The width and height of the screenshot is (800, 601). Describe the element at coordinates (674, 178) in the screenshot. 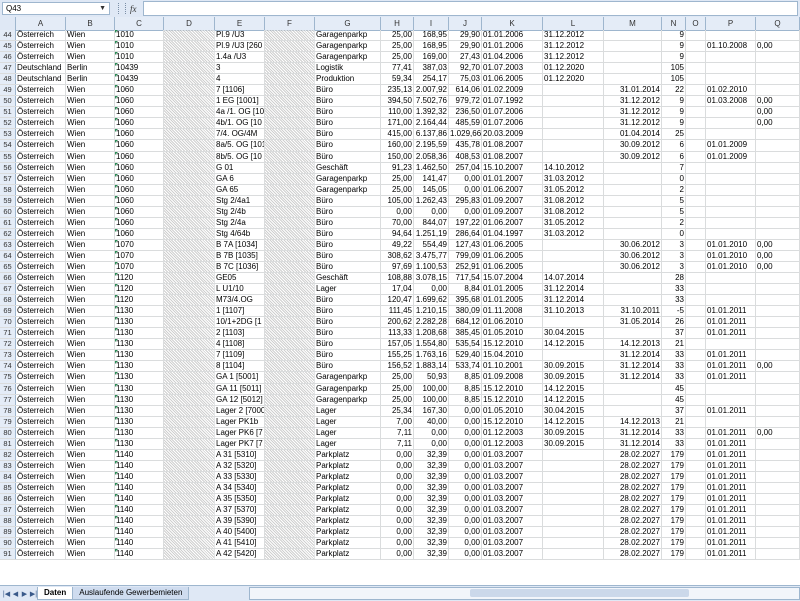

I see `table-cell: 0` at that location.